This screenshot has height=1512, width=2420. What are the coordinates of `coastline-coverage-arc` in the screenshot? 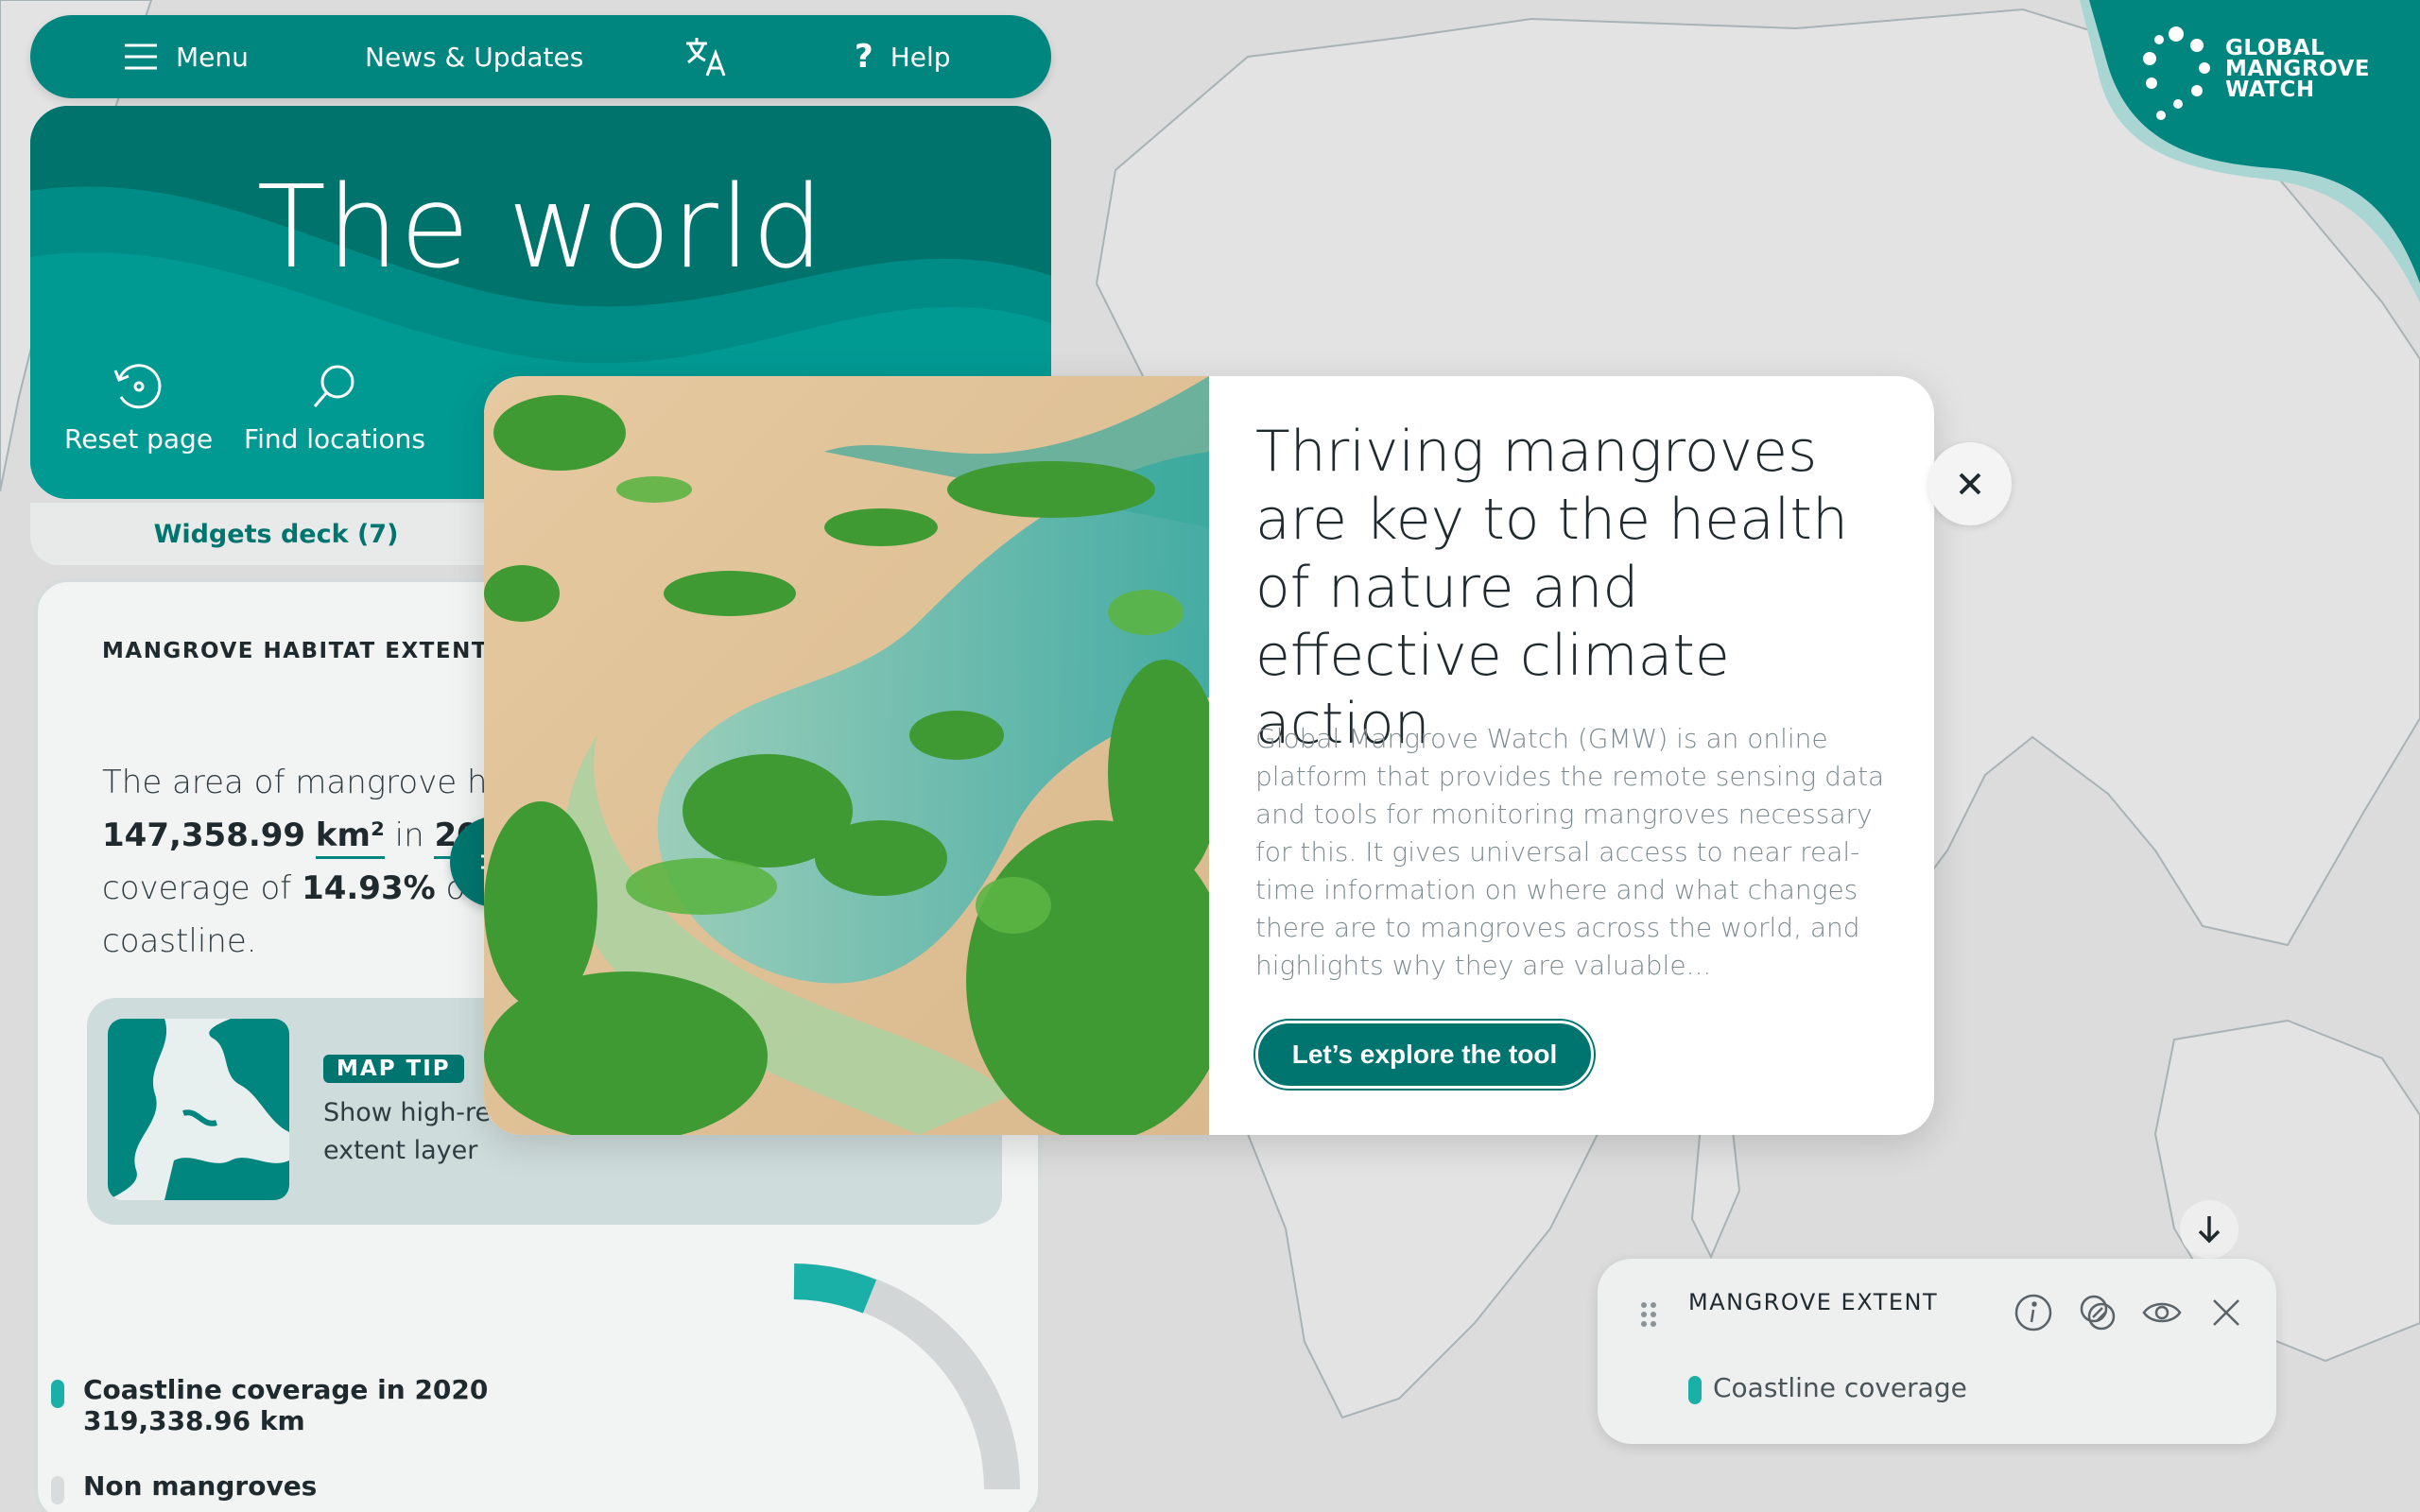 It's located at (835, 1288).